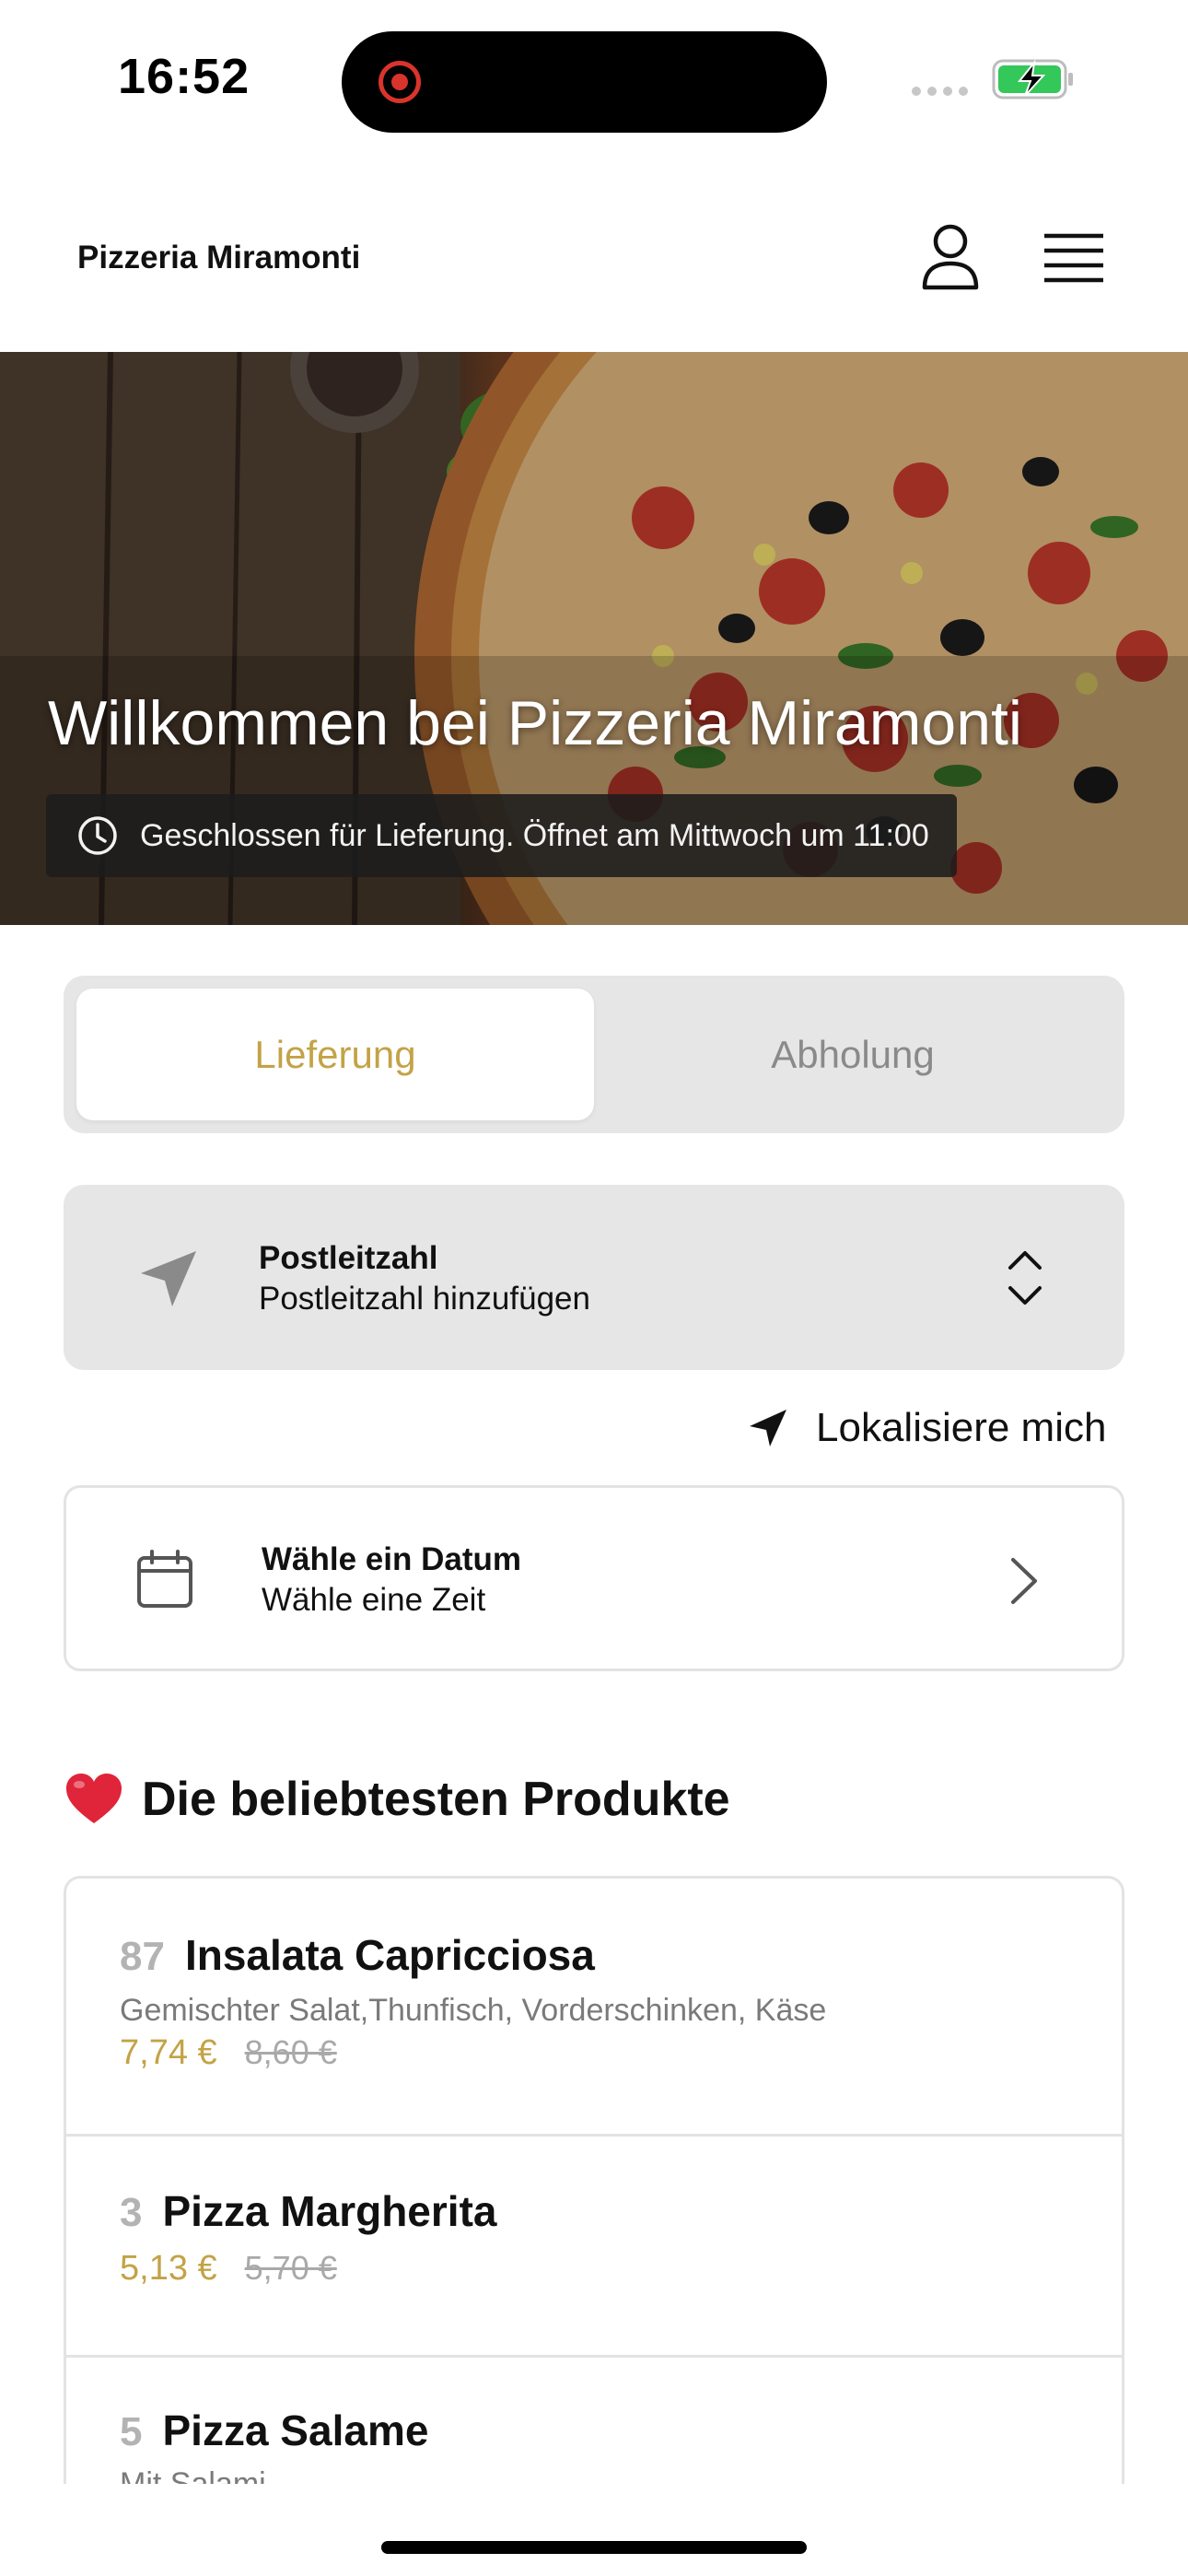 Image resolution: width=1188 pixels, height=2576 pixels. Describe the element at coordinates (184, 76) in the screenshot. I see `status-time: 16:52` at that location.